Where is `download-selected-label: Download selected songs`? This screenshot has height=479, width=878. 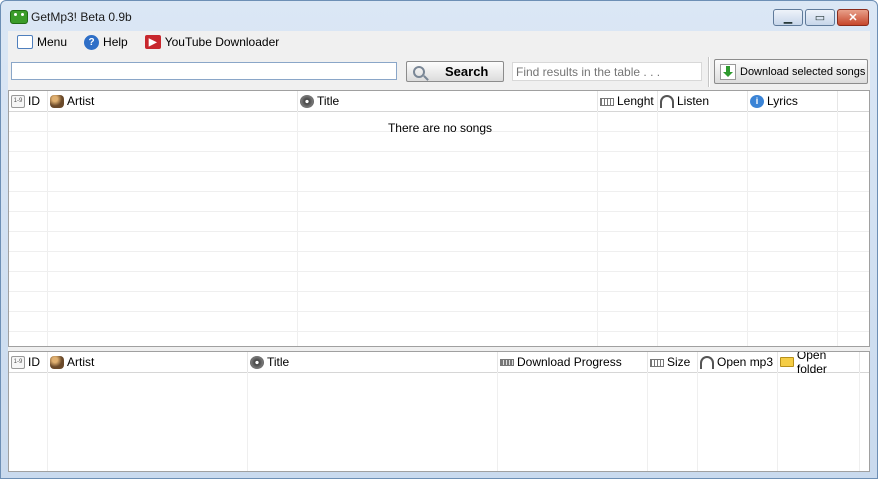 download-selected-label: Download selected songs is located at coordinates (803, 71).